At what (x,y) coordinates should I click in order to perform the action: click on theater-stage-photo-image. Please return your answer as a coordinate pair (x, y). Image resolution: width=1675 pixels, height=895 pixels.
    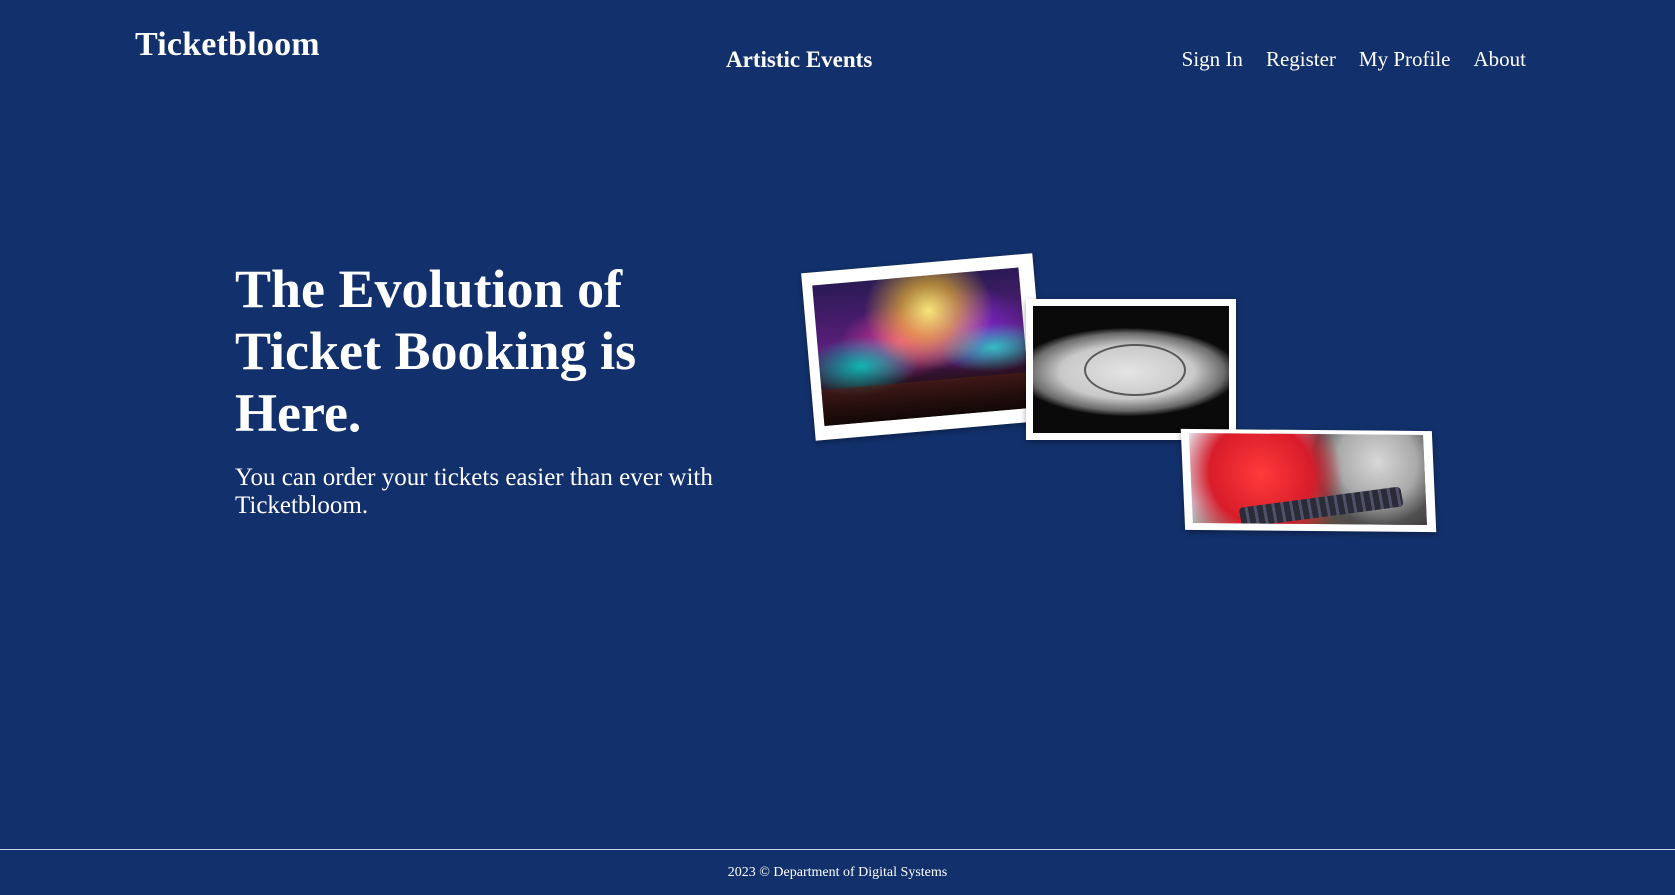
    Looking at the image, I should click on (1131, 369).